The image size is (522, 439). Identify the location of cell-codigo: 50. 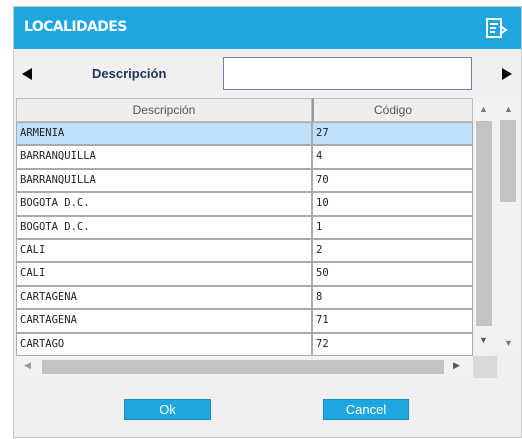
(392, 274).